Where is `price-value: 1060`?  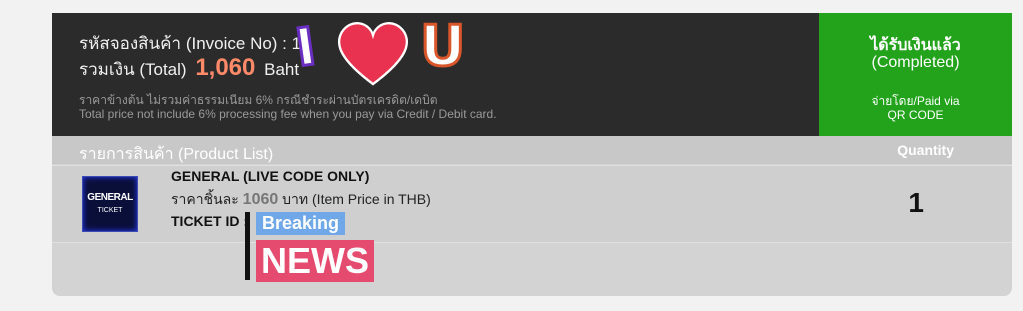
price-value: 1060 is located at coordinates (260, 199).